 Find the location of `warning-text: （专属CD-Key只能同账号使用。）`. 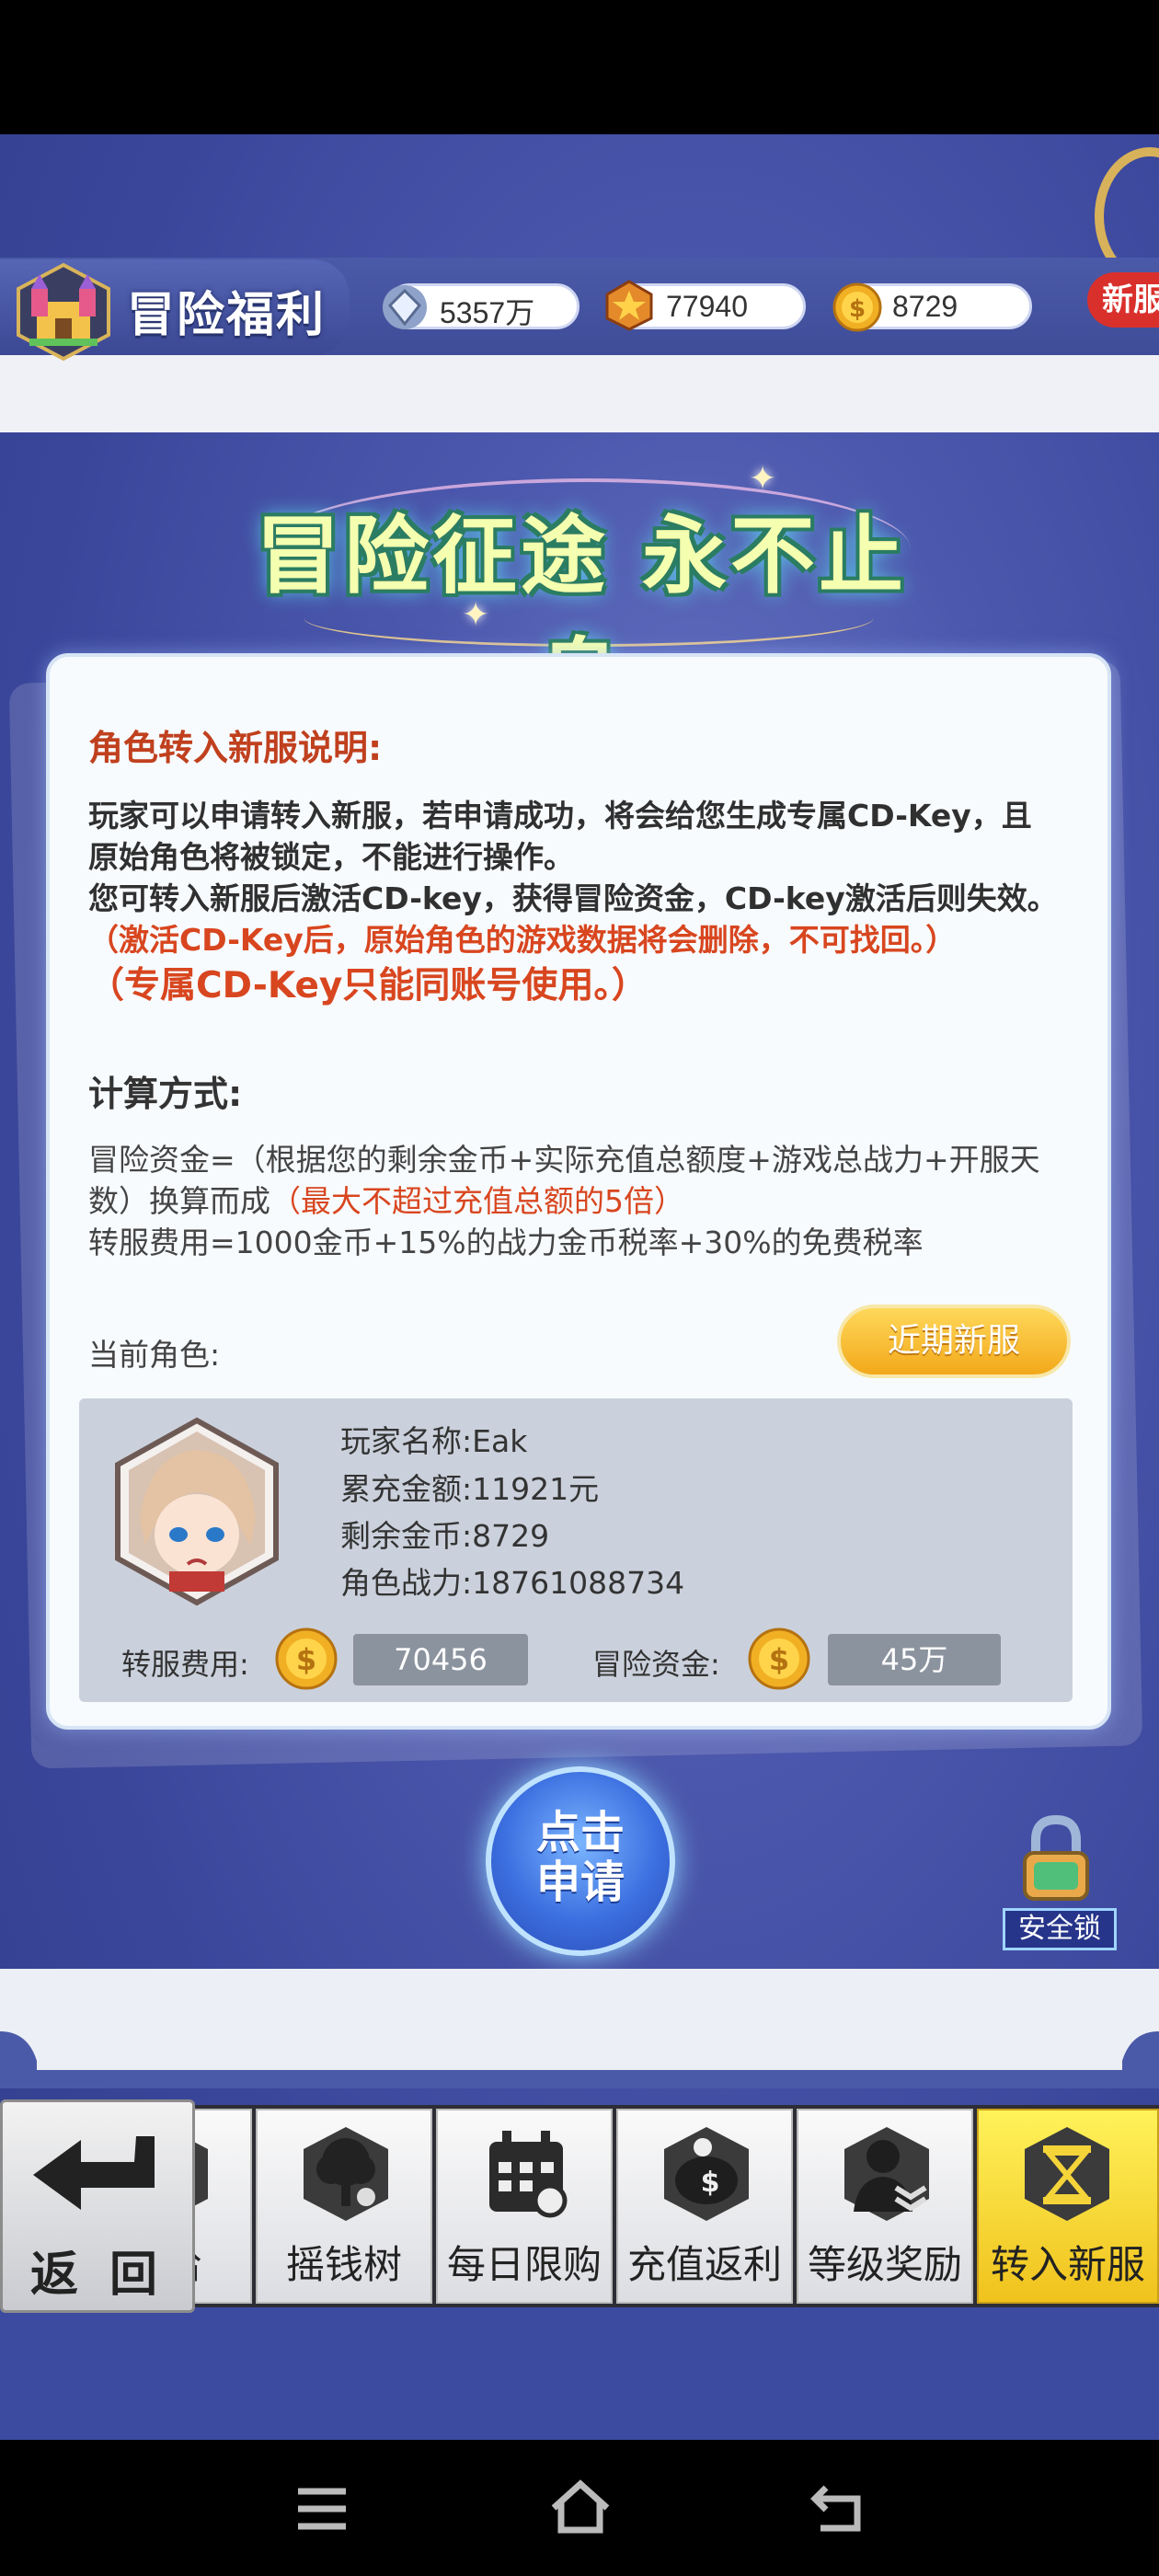

warning-text: （专属CD-Key只能同账号使用。） is located at coordinates (368, 985).